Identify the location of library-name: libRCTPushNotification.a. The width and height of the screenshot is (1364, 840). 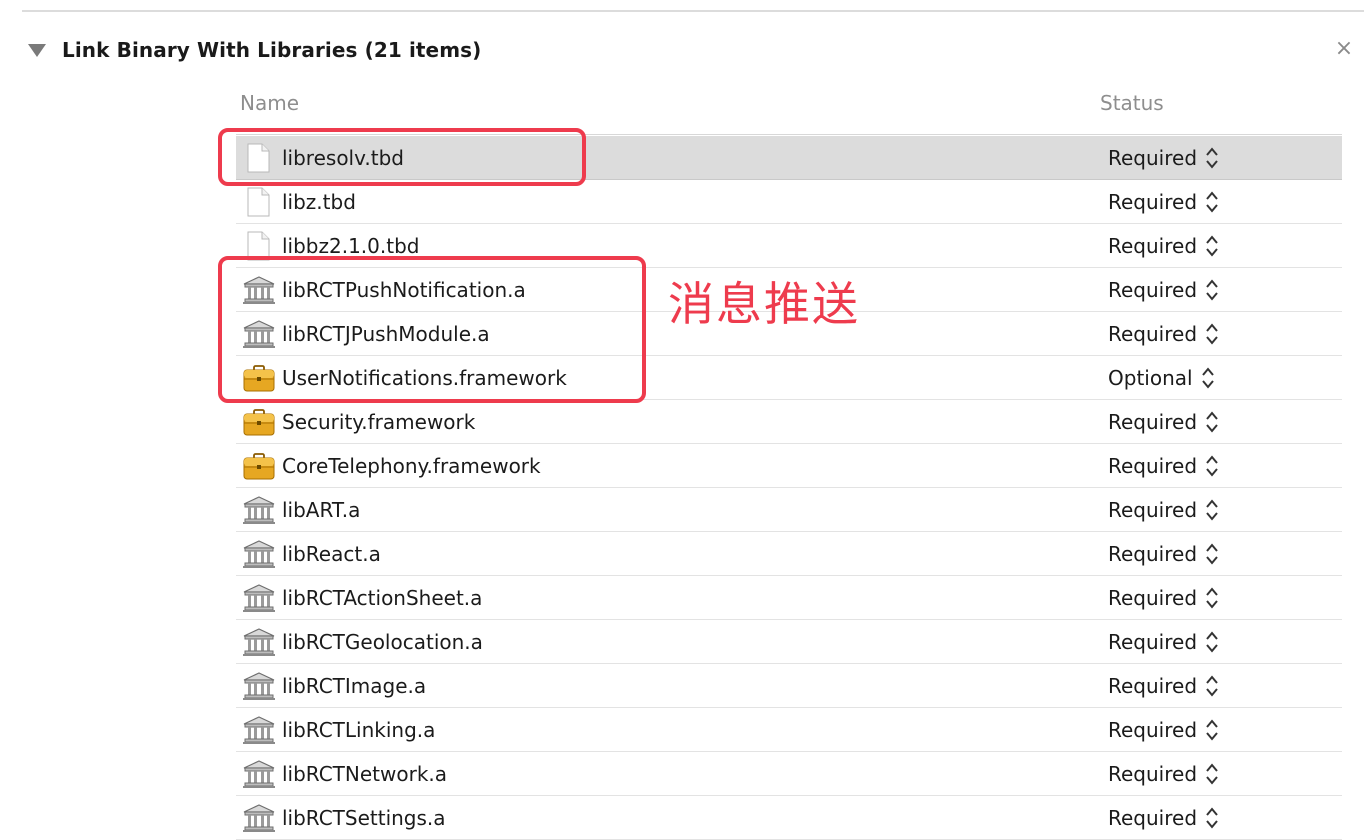
(404, 290).